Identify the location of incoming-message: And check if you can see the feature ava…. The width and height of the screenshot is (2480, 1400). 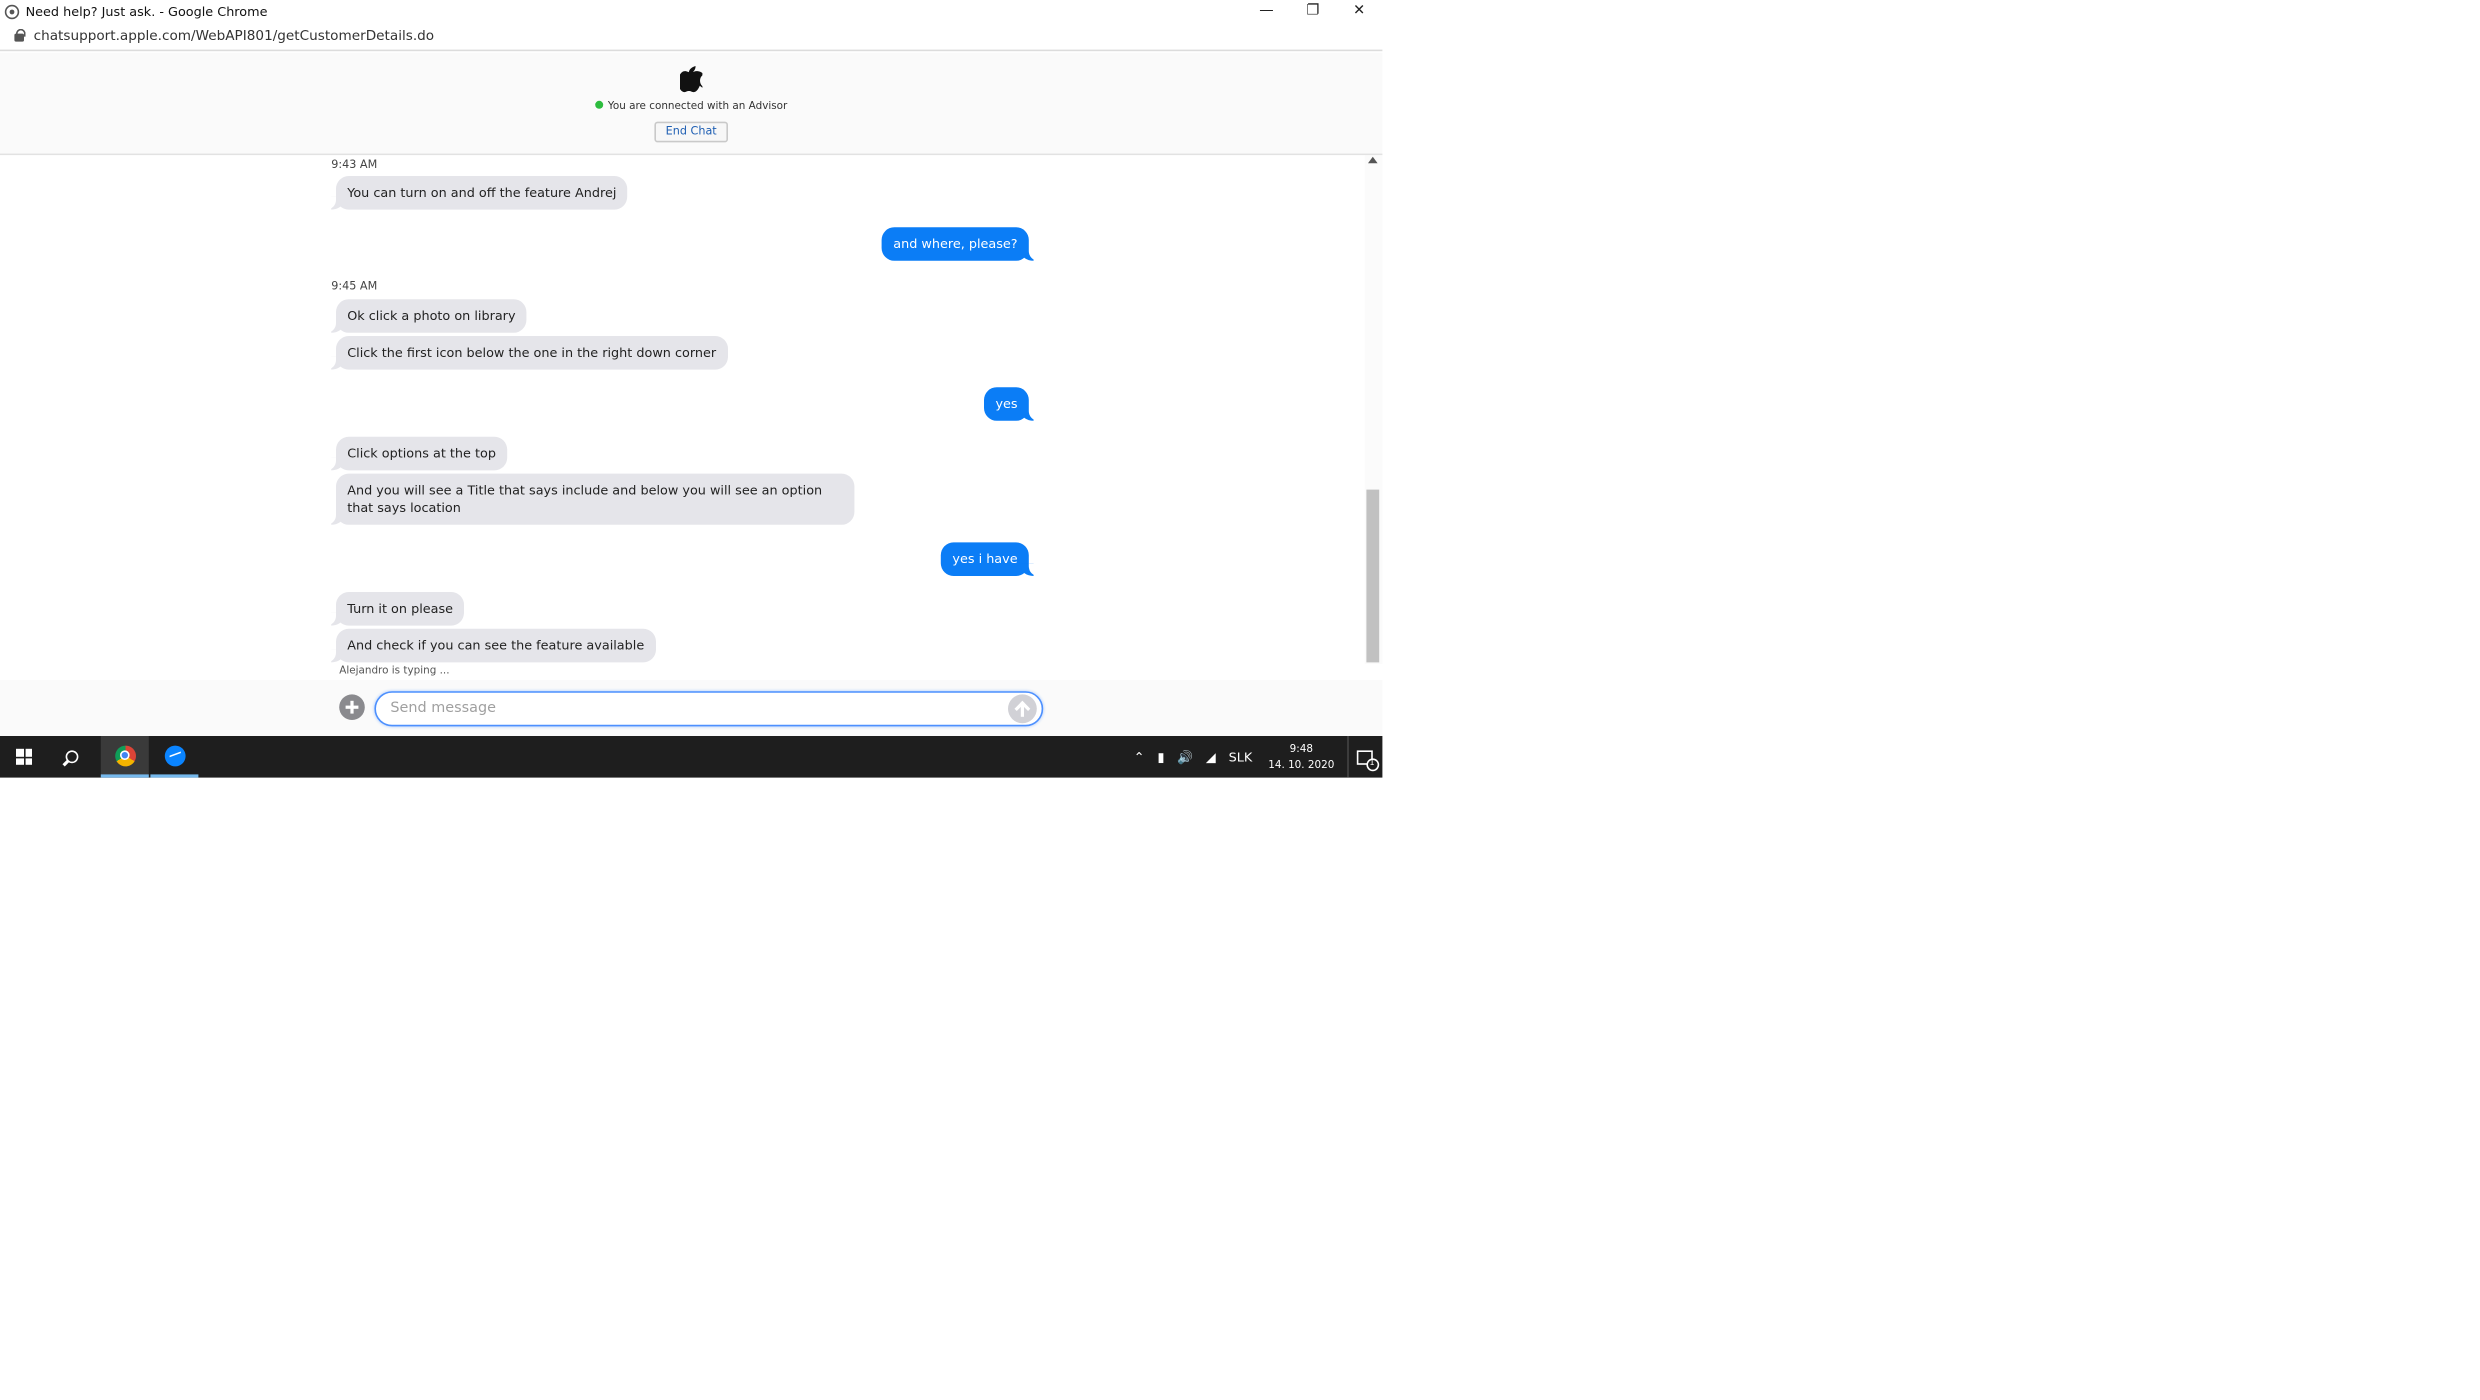
(491, 645).